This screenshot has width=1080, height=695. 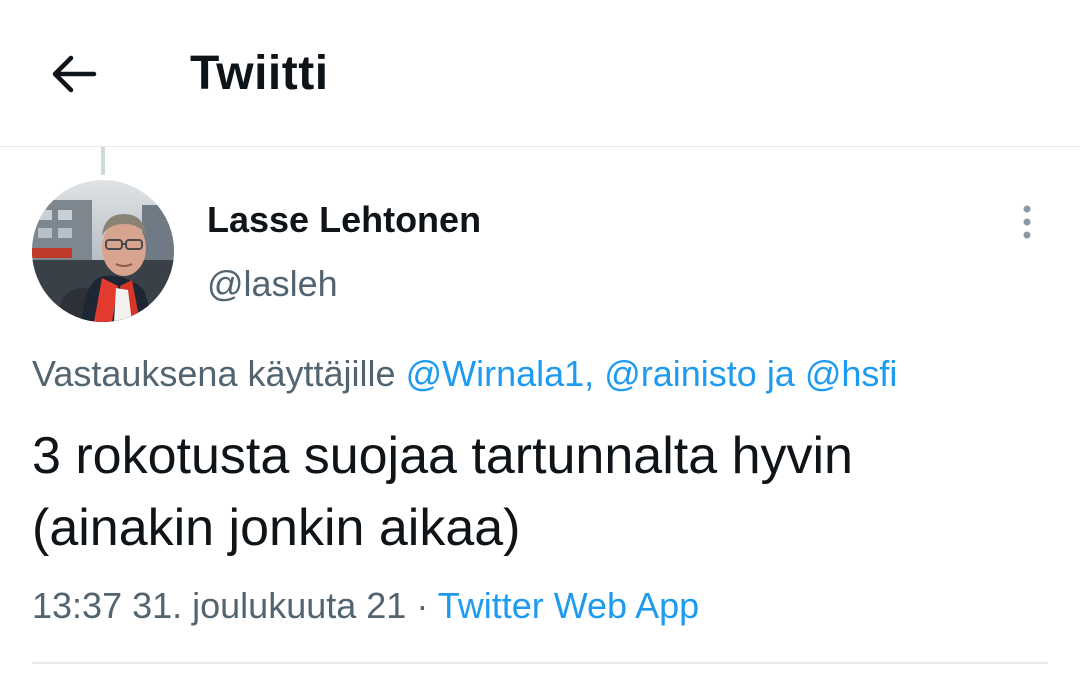 What do you see at coordinates (219, 605) in the screenshot?
I see `tweet-timestamp: 13:37 31. joulukuuta 21` at bounding box center [219, 605].